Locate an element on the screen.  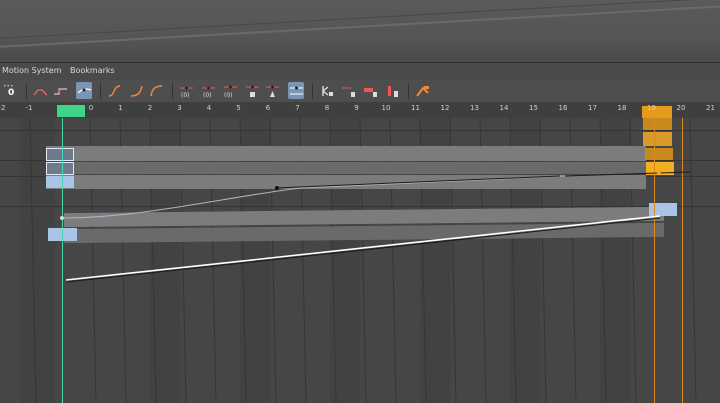
key-lock-time-icon is located at coordinates (327, 90).